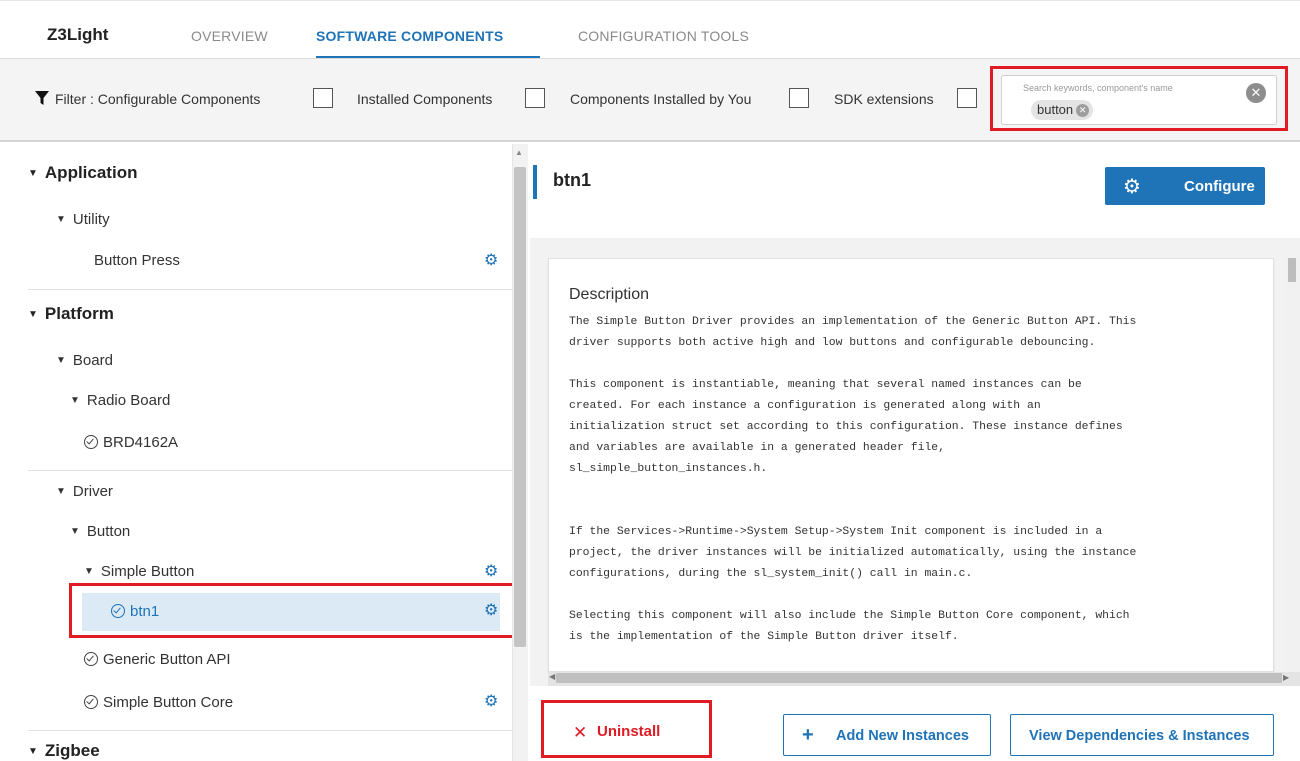  What do you see at coordinates (661, 99) in the screenshot?
I see `installed-by-you-label: Components Installed by You` at bounding box center [661, 99].